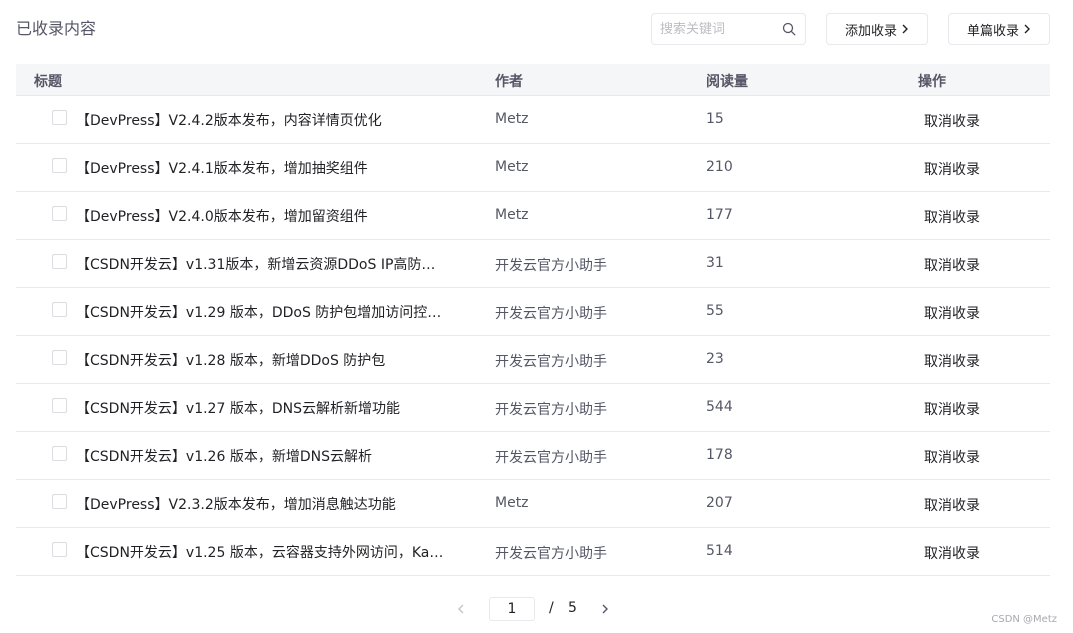 The height and width of the screenshot is (633, 1073). Describe the element at coordinates (262, 168) in the screenshot. I see `row-title: 【DevPress】V2.4.1版本发布，增加抽奖组件` at that location.